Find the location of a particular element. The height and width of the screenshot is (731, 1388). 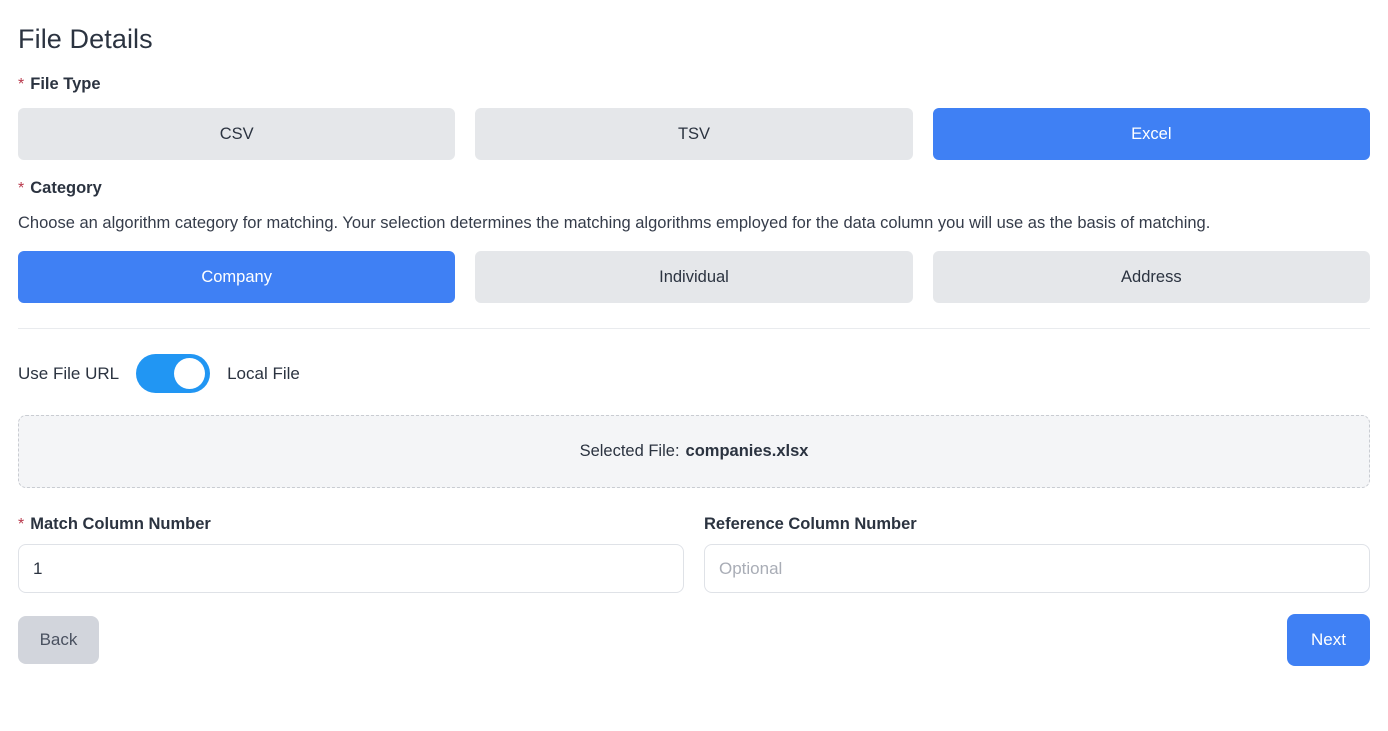

file-source-toggle-row: Use File URL Local File is located at coordinates (694, 373).